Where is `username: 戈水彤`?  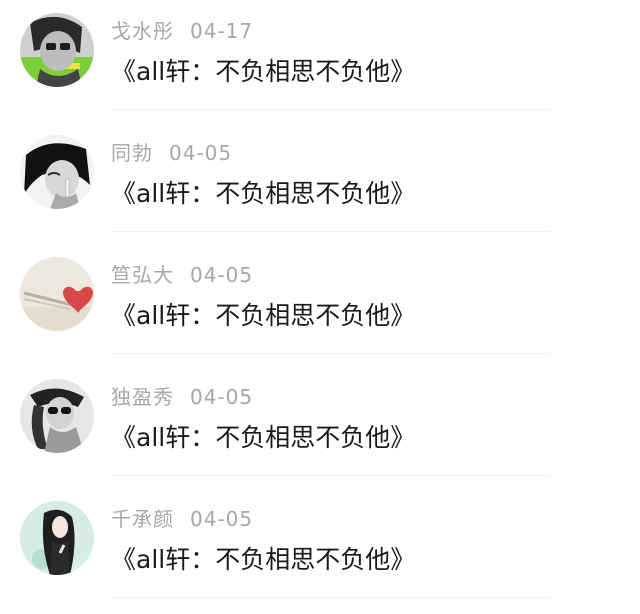
username: 戈水彤 is located at coordinates (142, 31).